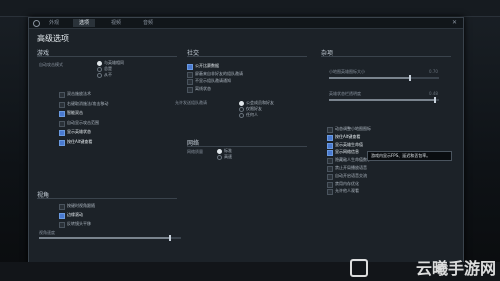 This screenshot has width=500, height=281. Describe the element at coordinates (79, 223) in the screenshot. I see `checkbox-label: 反转镜头平移` at that location.